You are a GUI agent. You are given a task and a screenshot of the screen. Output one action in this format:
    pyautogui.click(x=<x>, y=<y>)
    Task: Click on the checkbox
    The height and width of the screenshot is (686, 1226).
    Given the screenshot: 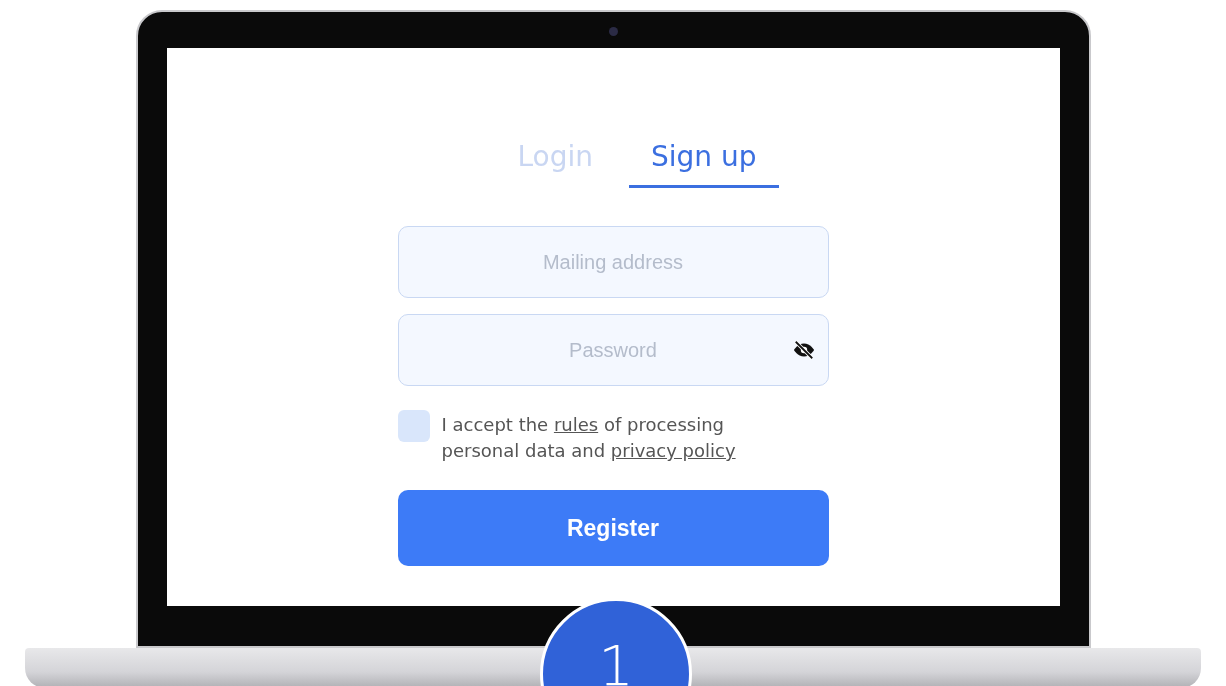 What is the action you would take?
    pyautogui.click(x=413, y=426)
    